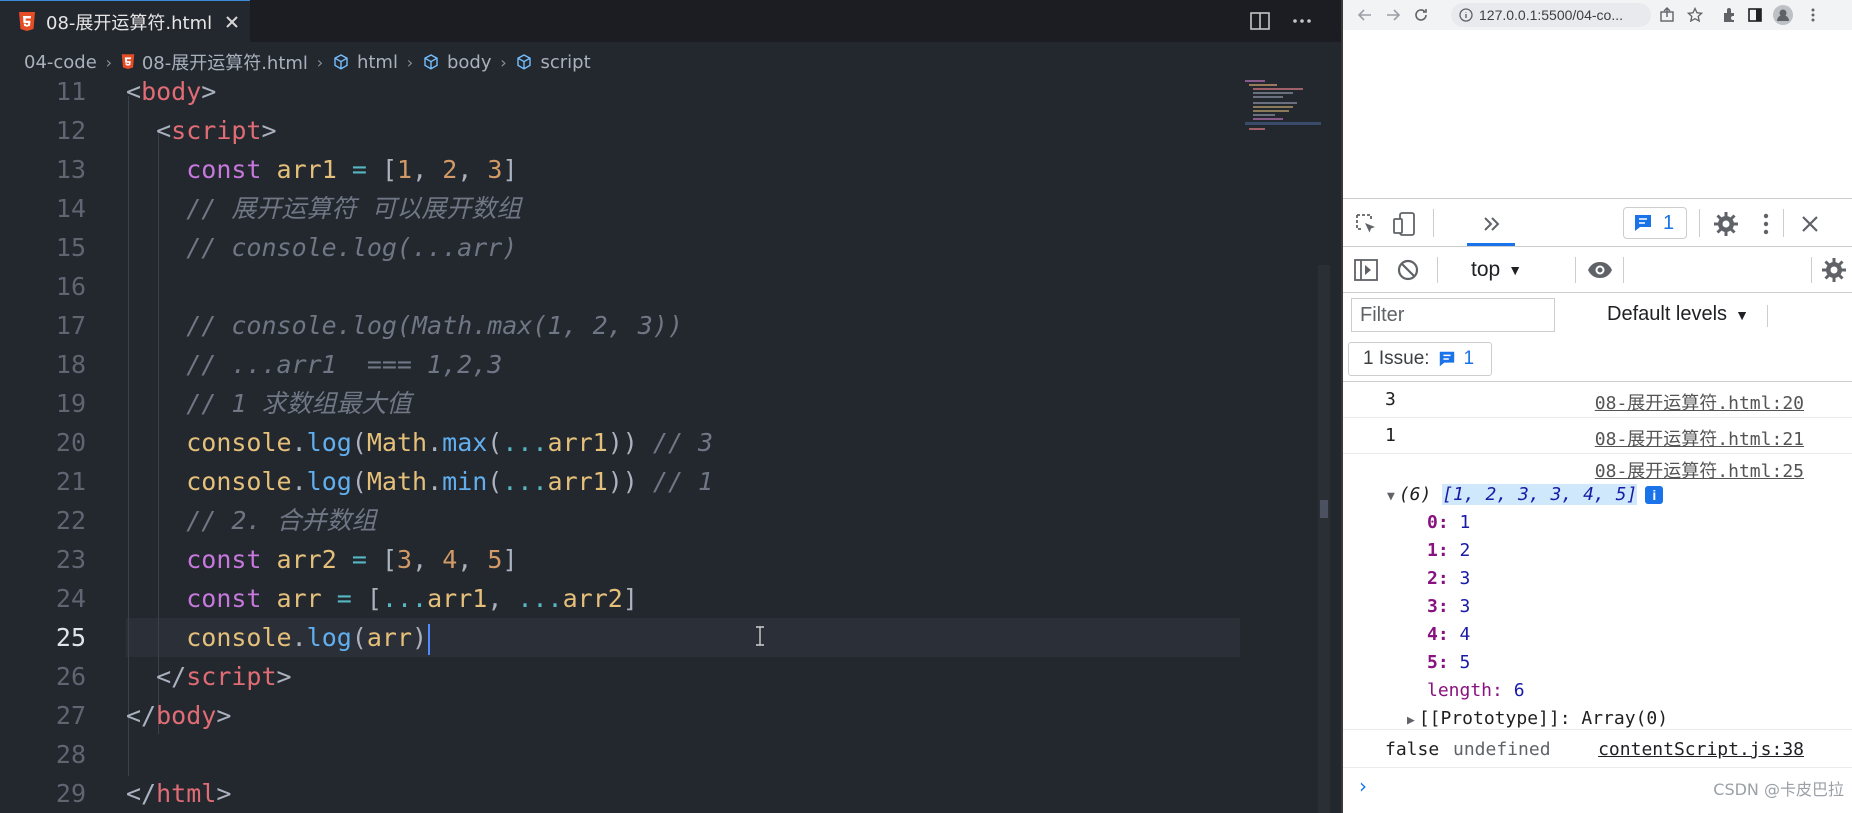 The width and height of the screenshot is (1852, 813). Describe the element at coordinates (1324, 509) in the screenshot. I see `scrollbar-thumb` at that location.